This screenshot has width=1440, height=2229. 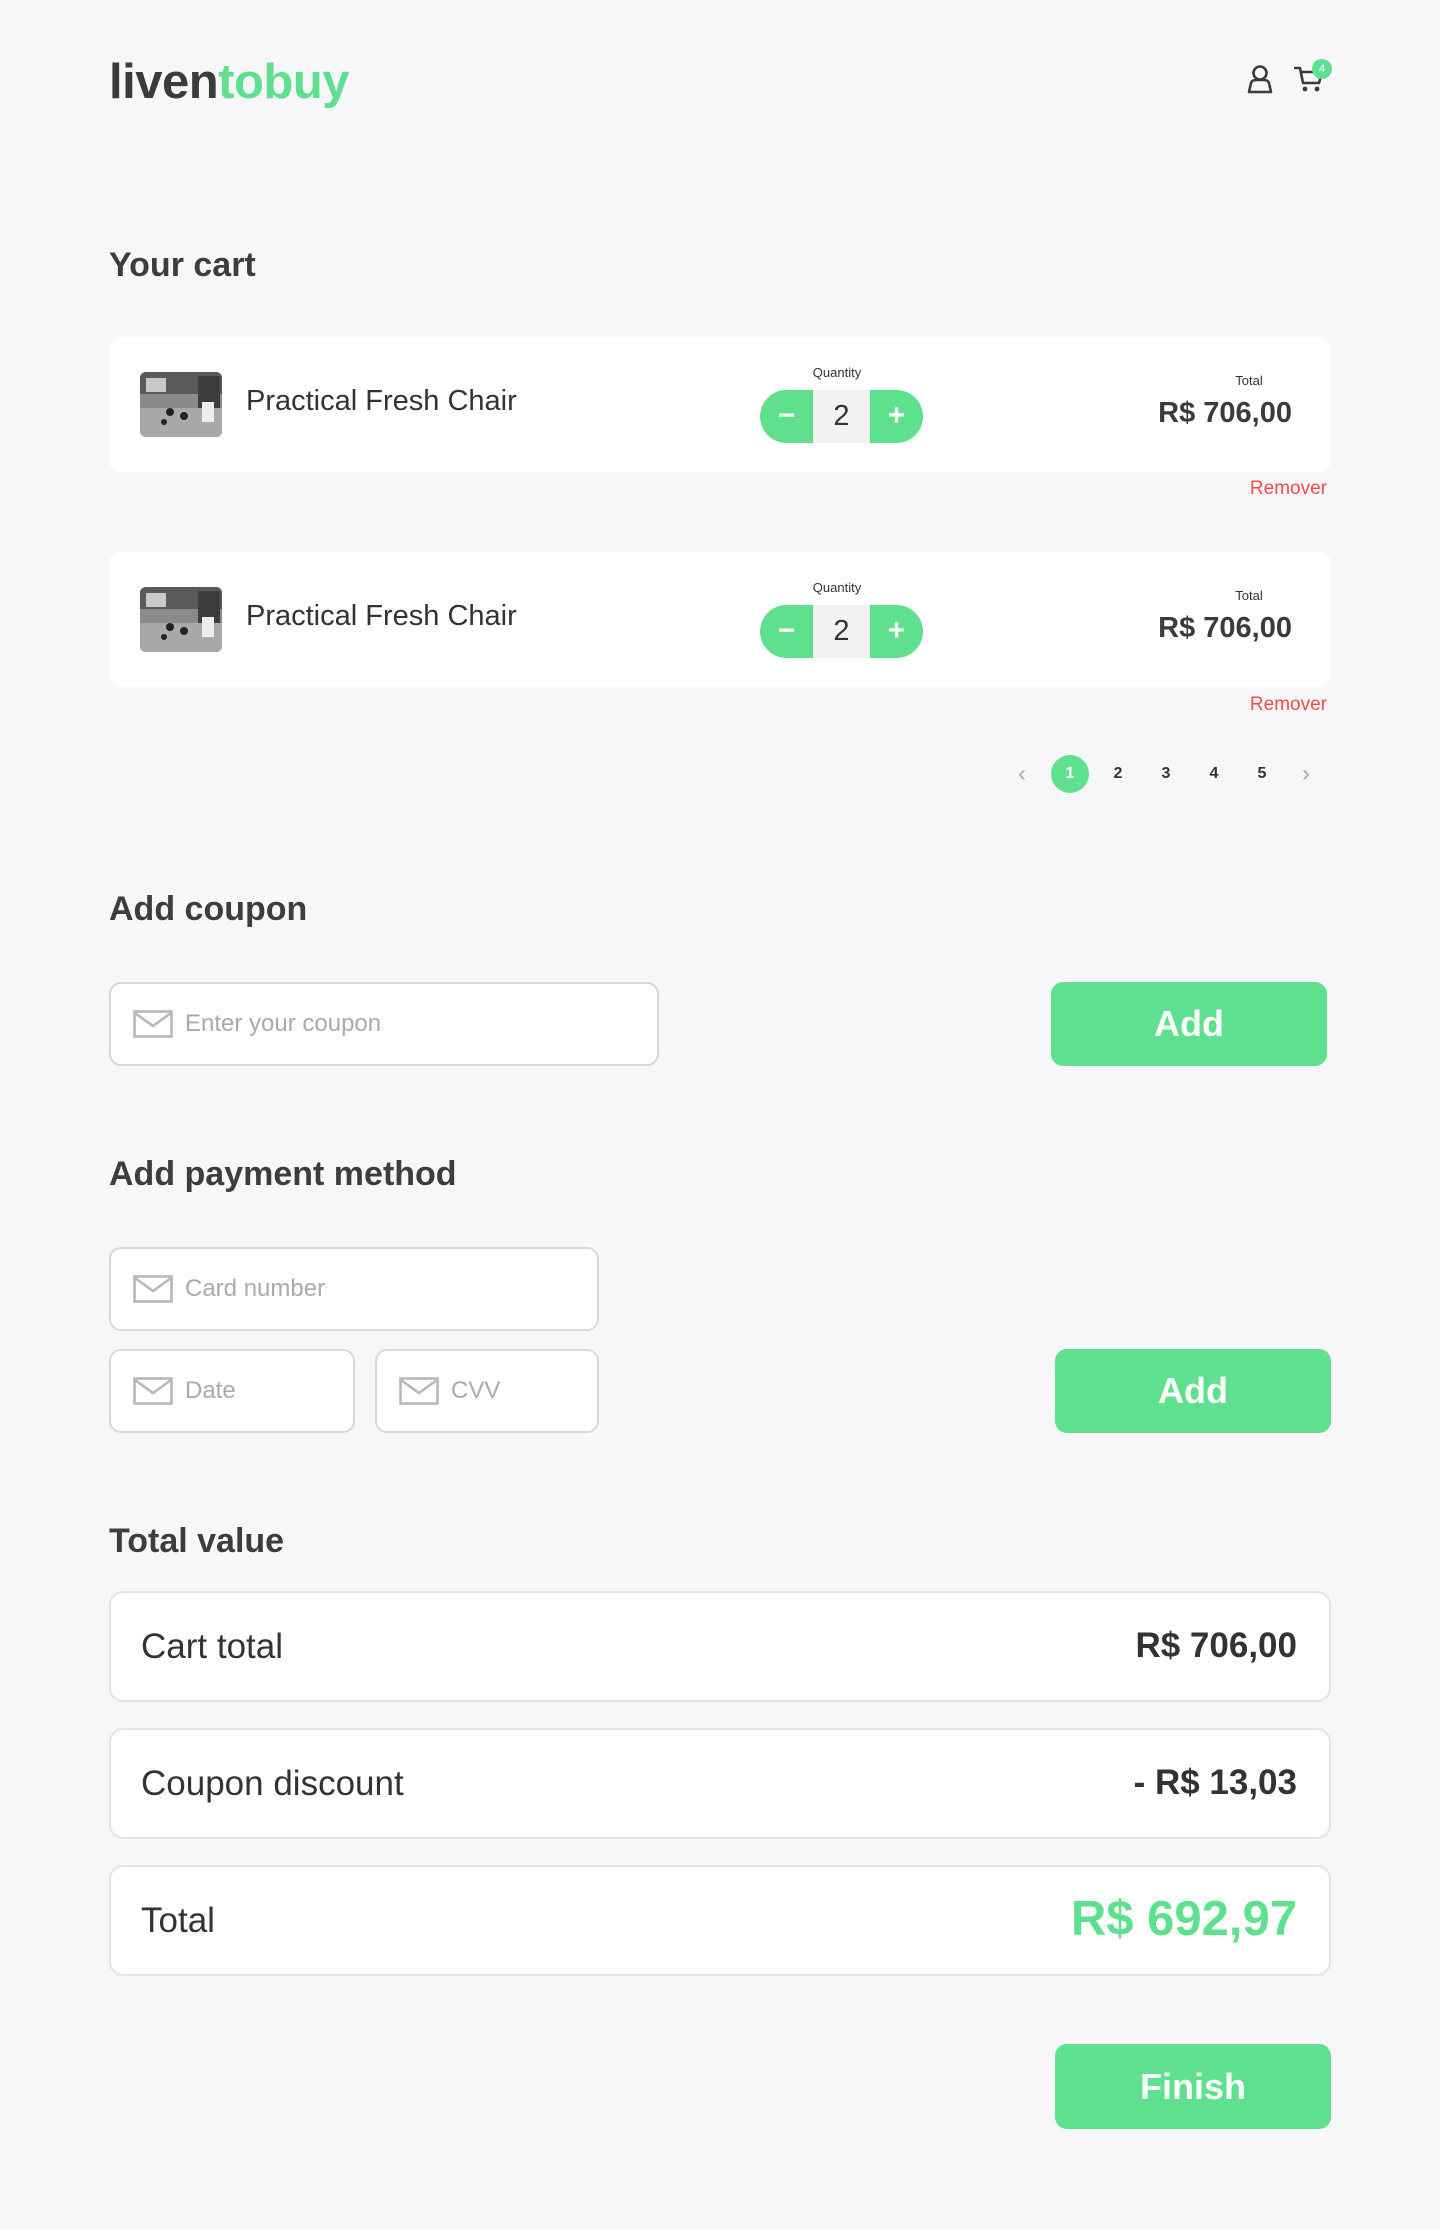 What do you see at coordinates (212, 1646) in the screenshot?
I see `cart-total-label: Cart total` at bounding box center [212, 1646].